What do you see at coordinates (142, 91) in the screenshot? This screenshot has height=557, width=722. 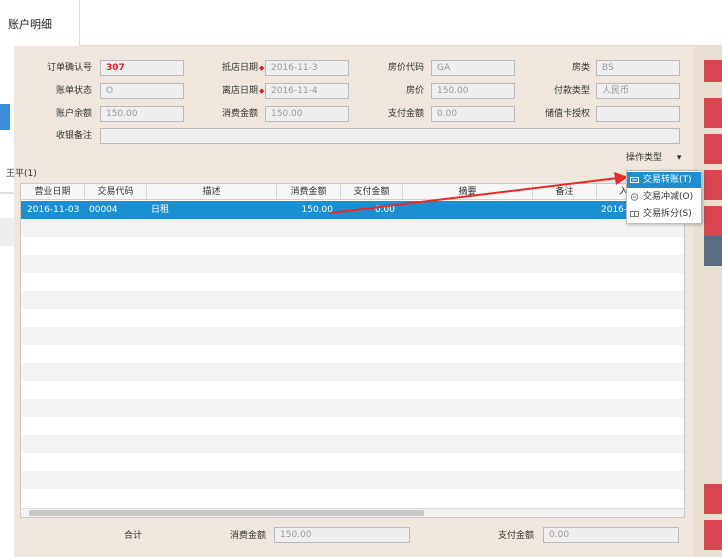 I see `status-field: O` at bounding box center [142, 91].